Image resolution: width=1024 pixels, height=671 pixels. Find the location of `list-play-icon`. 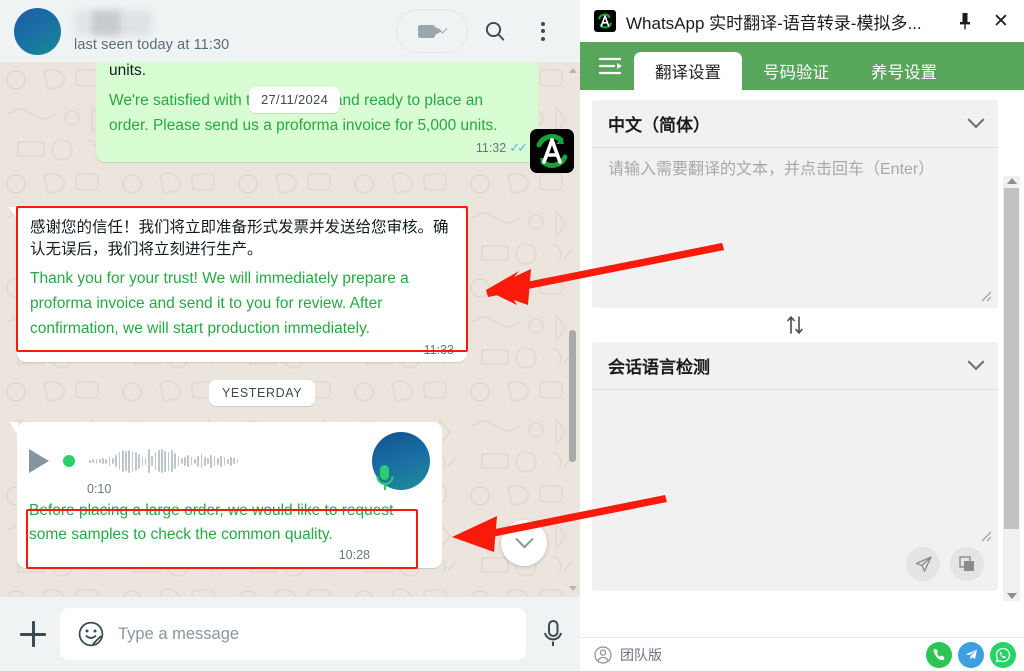

list-play-icon is located at coordinates (610, 66).